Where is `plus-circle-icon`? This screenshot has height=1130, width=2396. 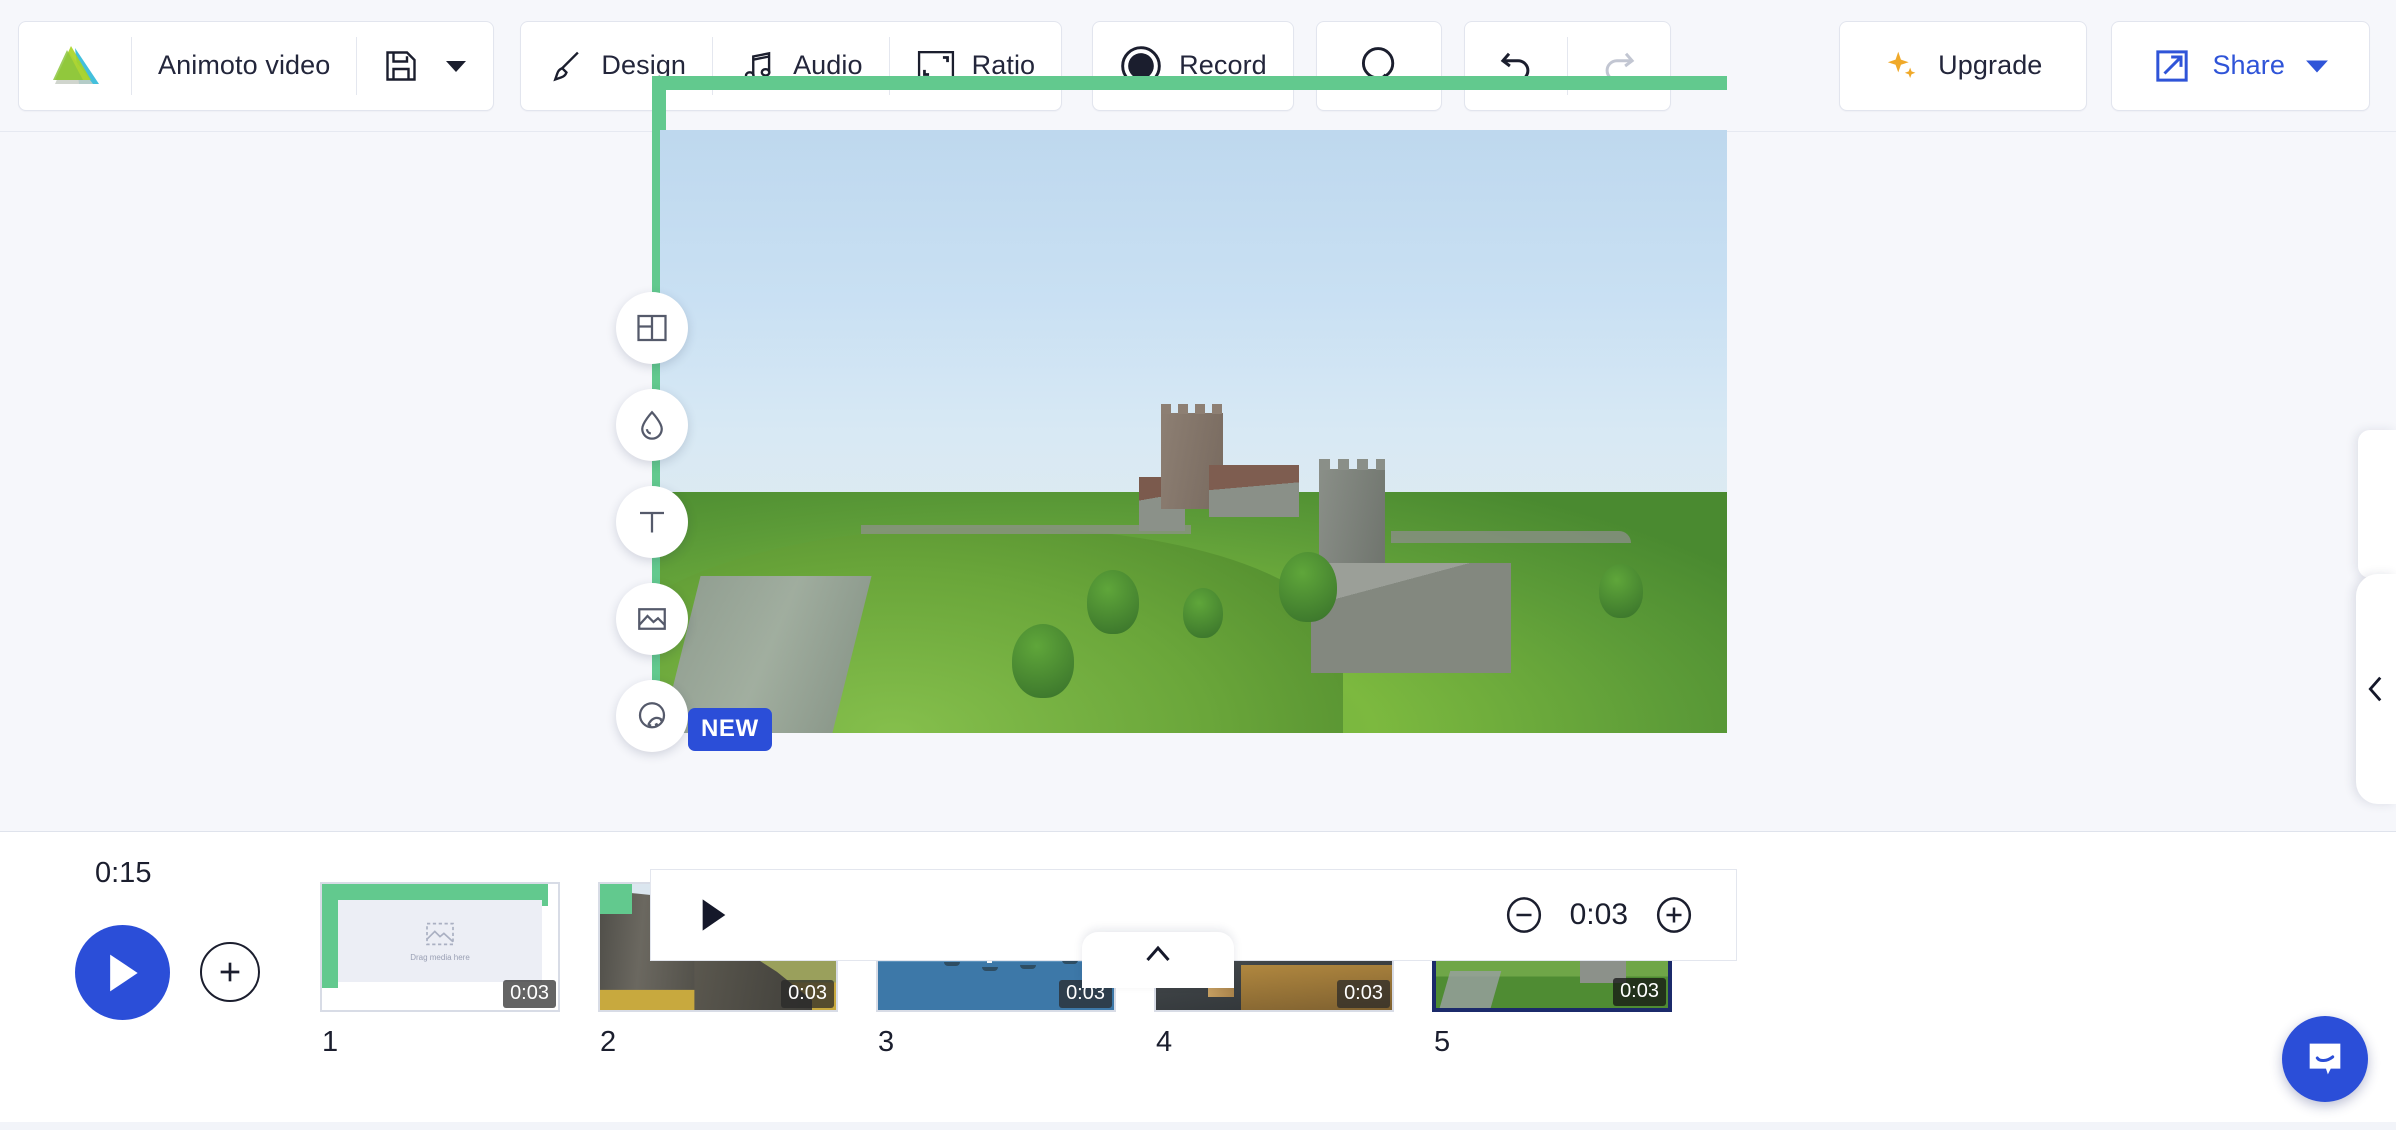 plus-circle-icon is located at coordinates (1674, 915).